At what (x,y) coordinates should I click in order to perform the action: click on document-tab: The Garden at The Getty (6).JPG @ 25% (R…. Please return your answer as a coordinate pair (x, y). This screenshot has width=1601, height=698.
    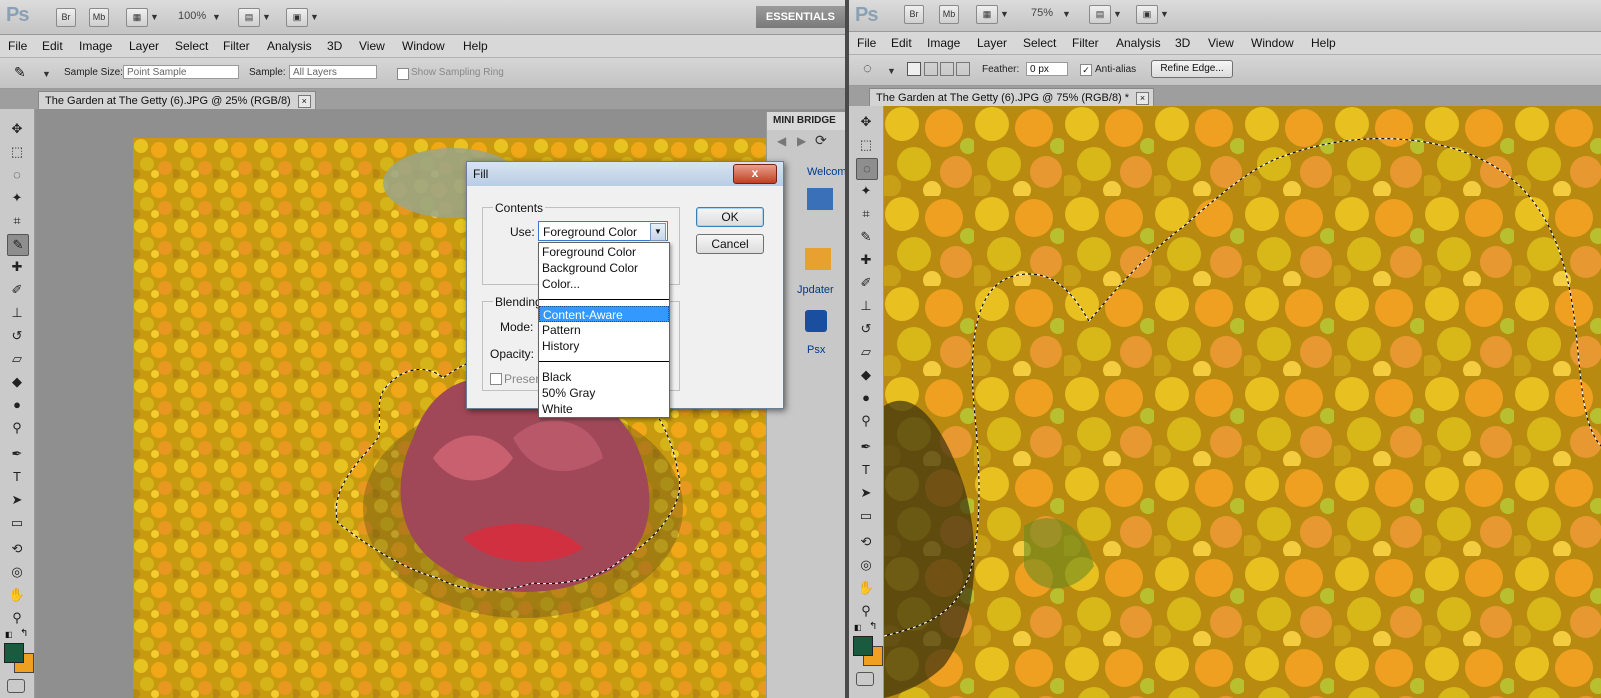
    Looking at the image, I should click on (177, 100).